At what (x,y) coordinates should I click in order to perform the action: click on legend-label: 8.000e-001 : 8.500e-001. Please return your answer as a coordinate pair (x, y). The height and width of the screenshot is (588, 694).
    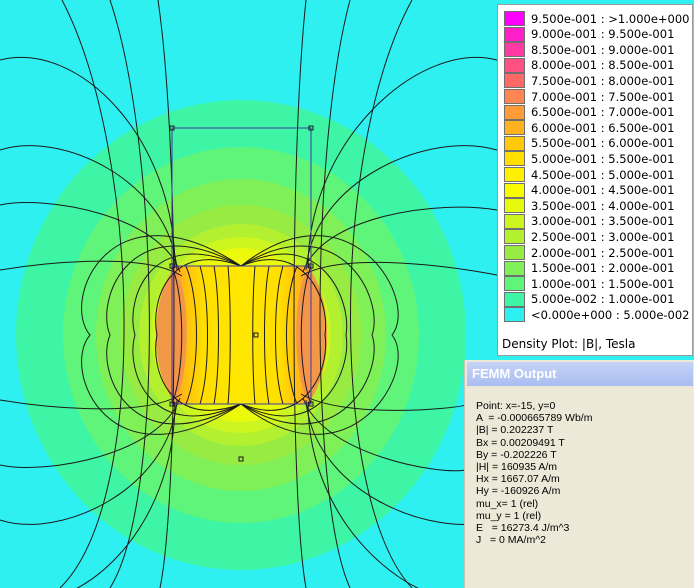
    Looking at the image, I should click on (603, 65).